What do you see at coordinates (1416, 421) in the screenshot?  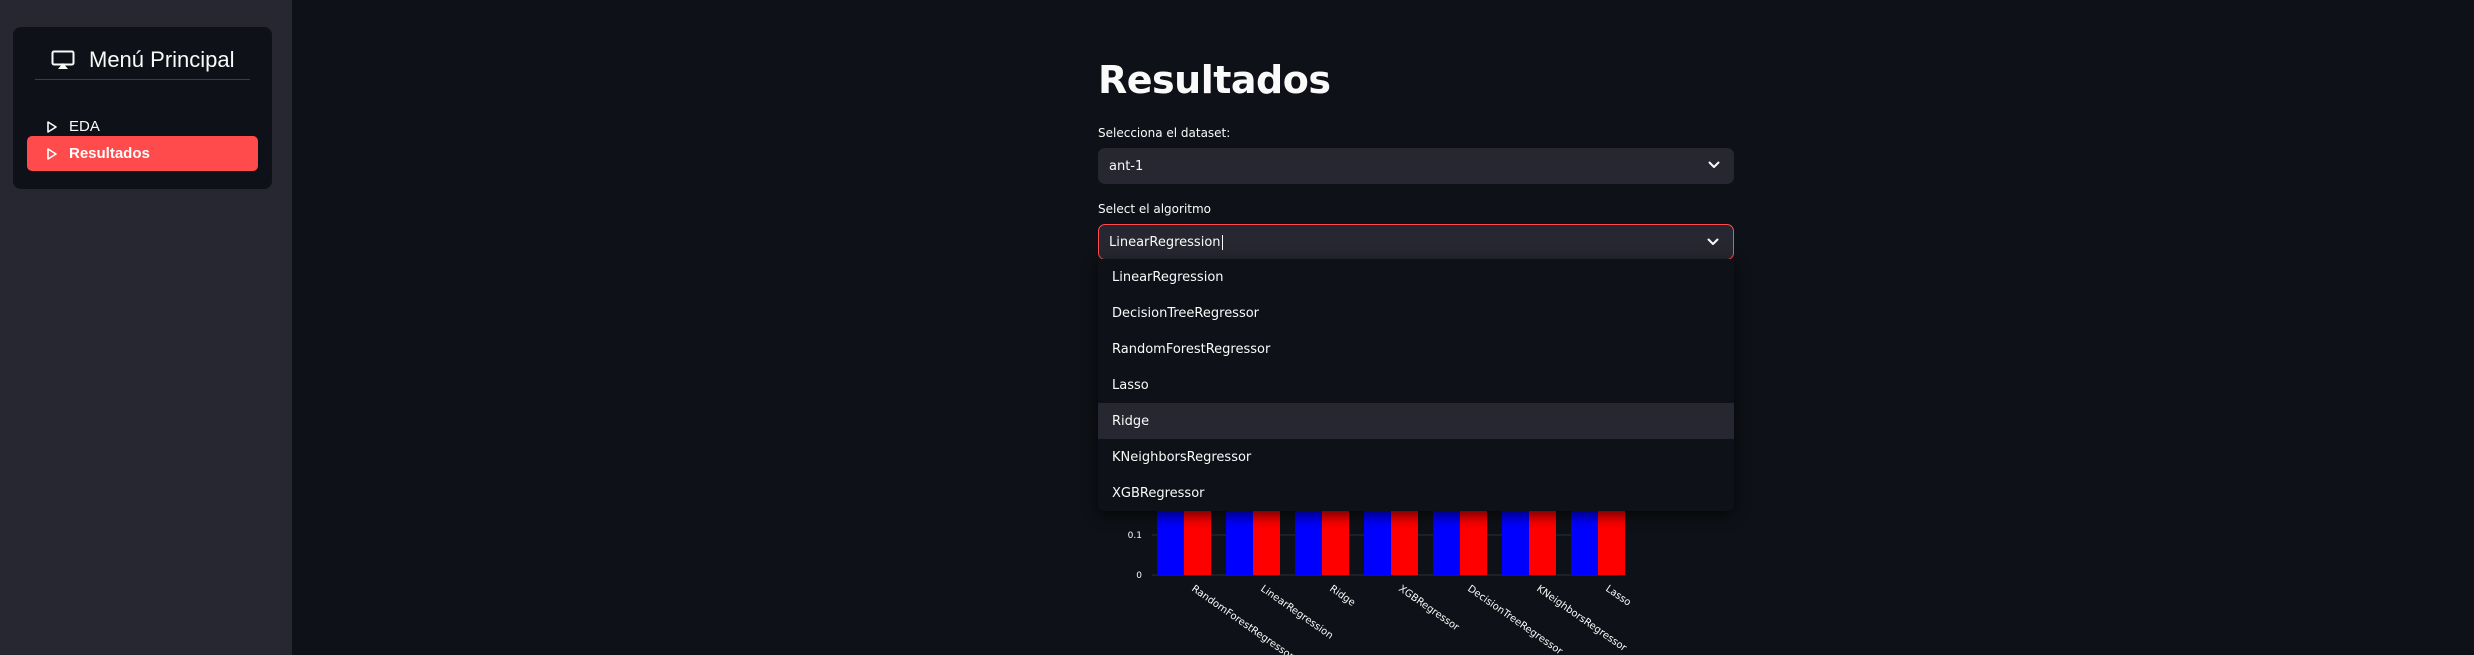 I see `dropdown-option: Ridge` at bounding box center [1416, 421].